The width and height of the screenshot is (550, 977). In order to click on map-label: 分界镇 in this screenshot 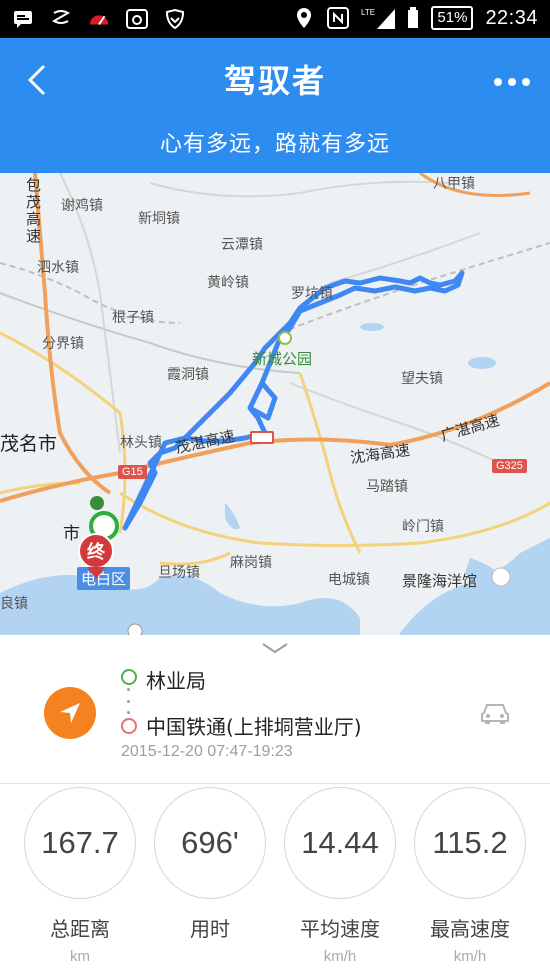, I will do `click(63, 344)`.